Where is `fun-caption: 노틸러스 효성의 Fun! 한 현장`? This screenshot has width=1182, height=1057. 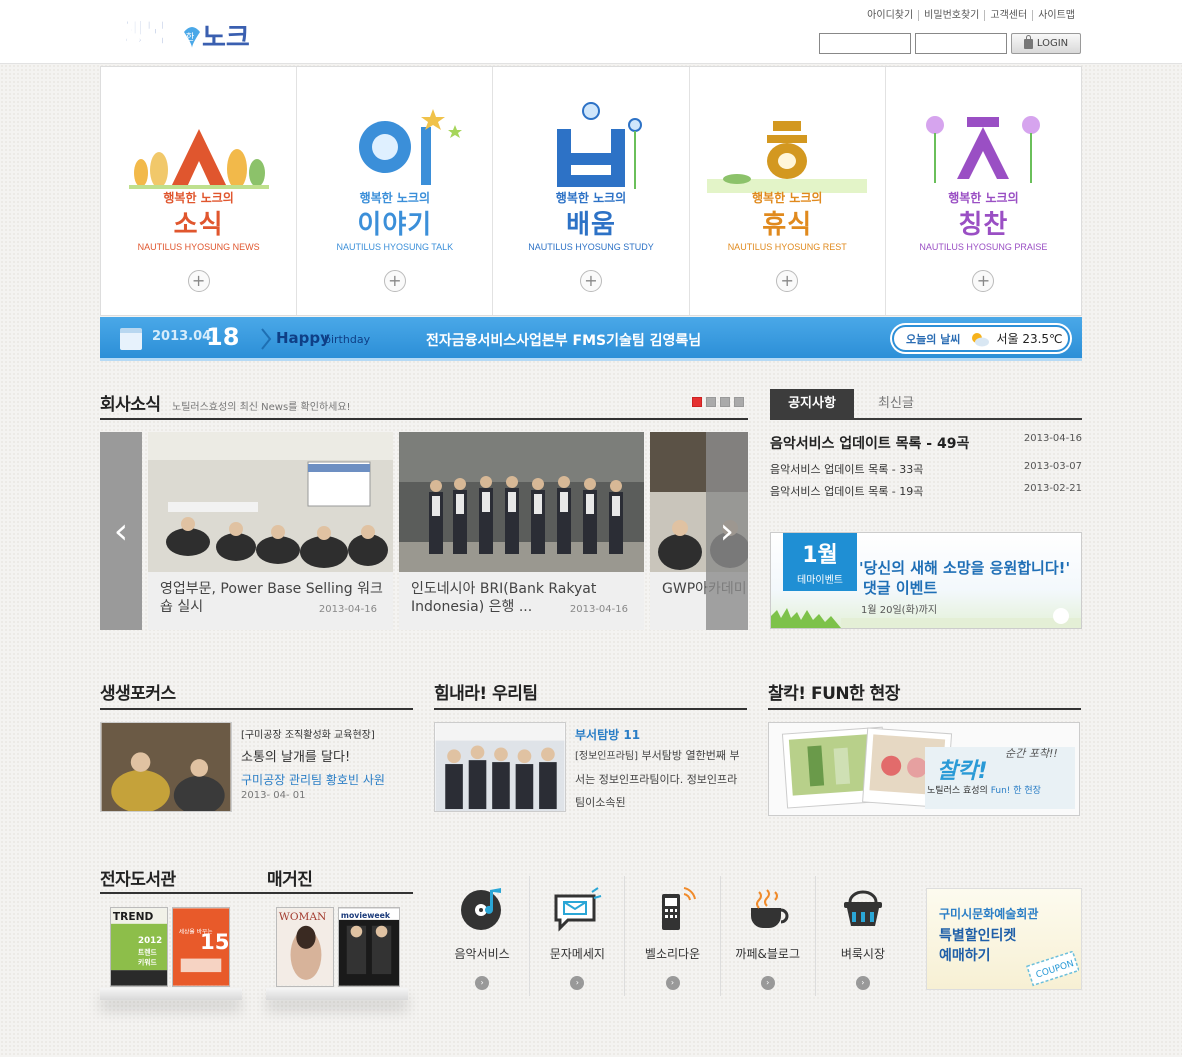 fun-caption: 노틸러스 효성의 Fun! 한 현장 is located at coordinates (984, 789).